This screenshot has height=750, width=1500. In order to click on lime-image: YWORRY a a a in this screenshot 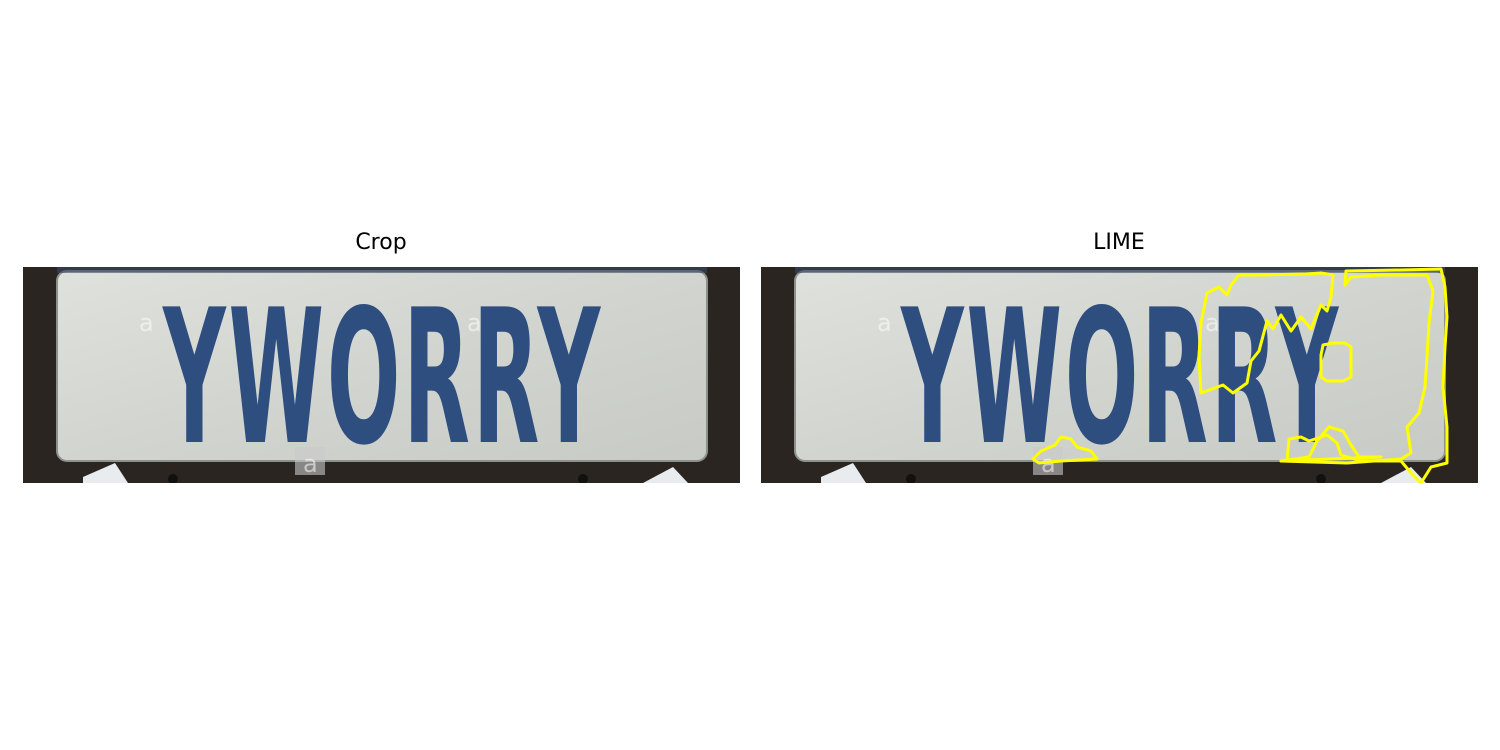, I will do `click(1119, 375)`.